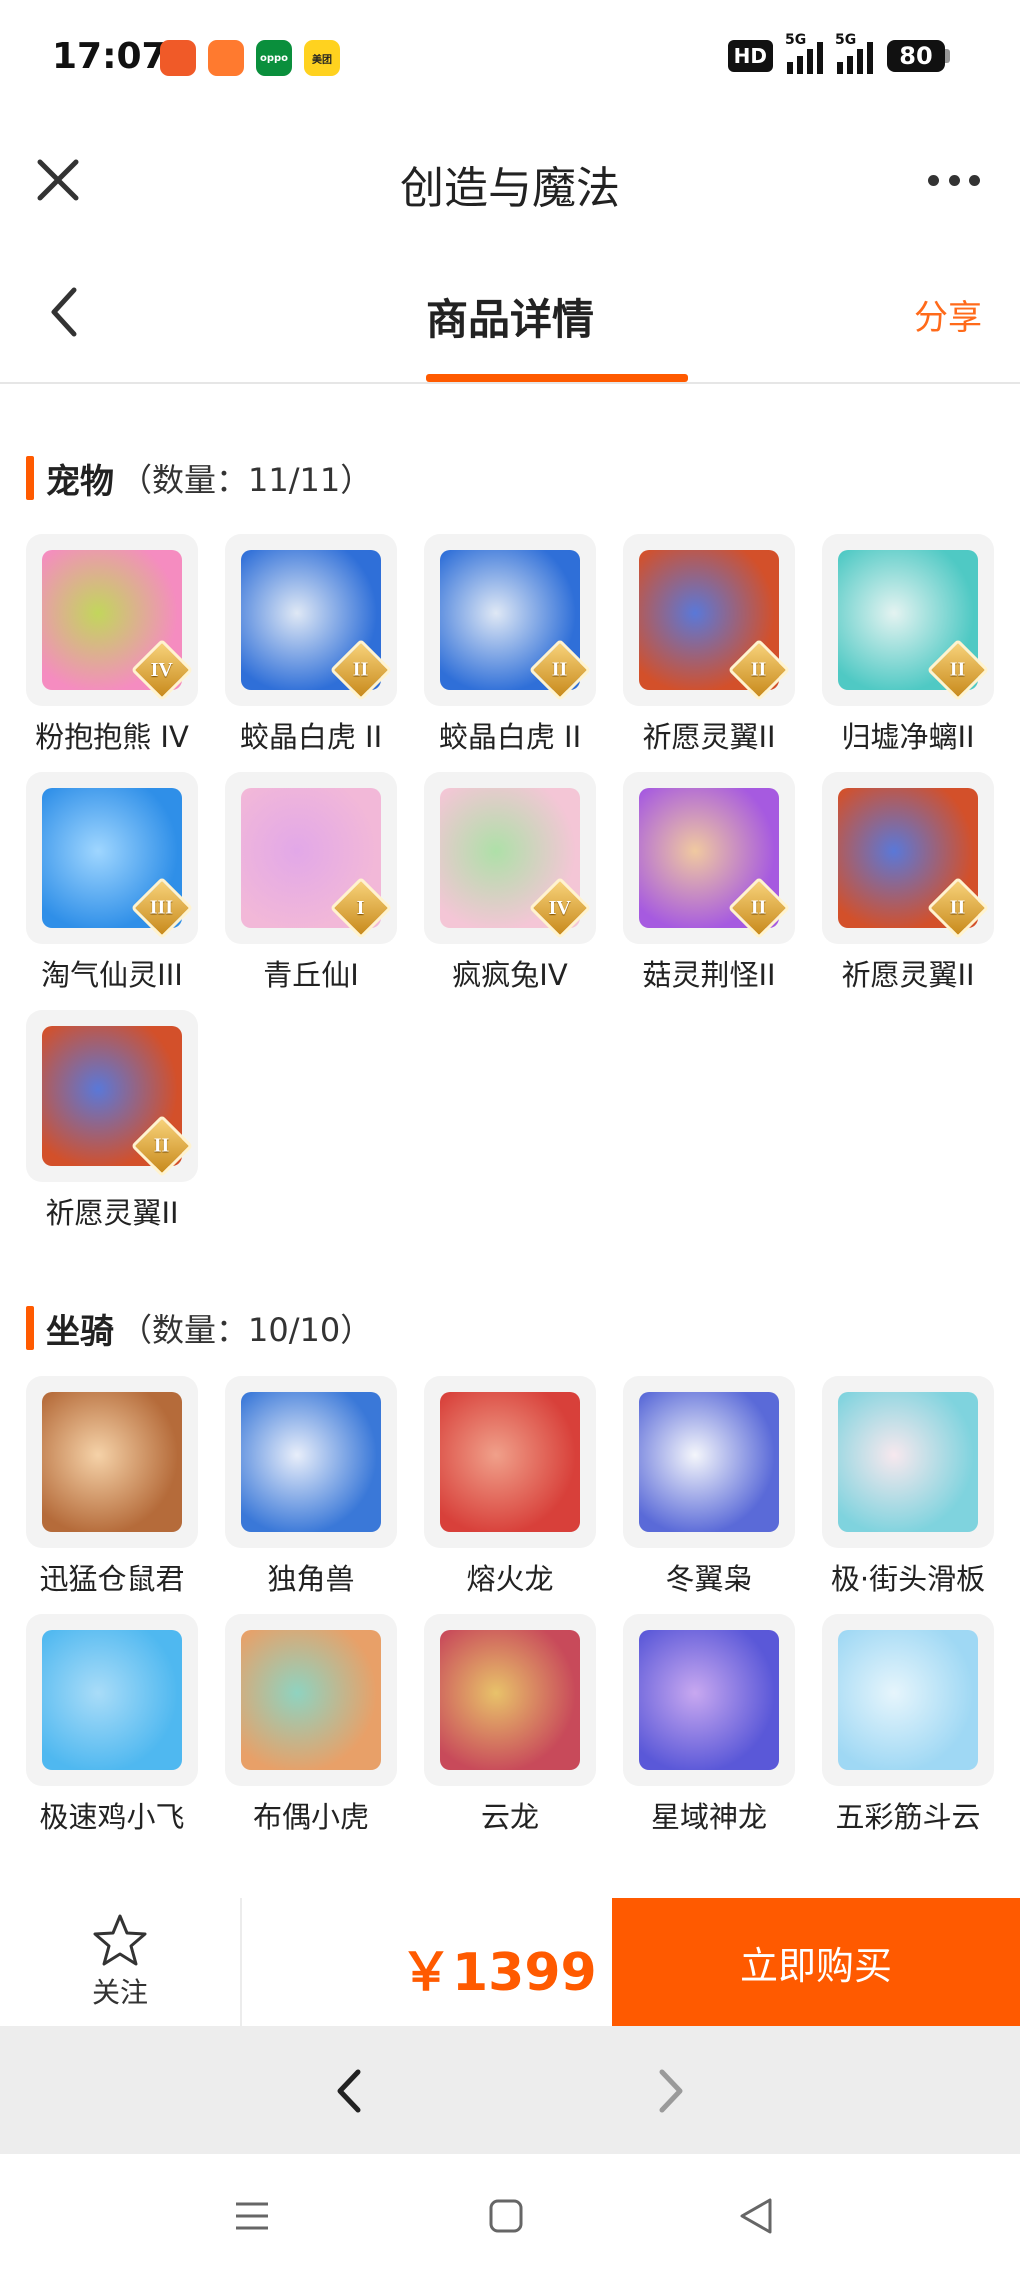  I want to click on page-header: 商品详情 分享, so click(510, 315).